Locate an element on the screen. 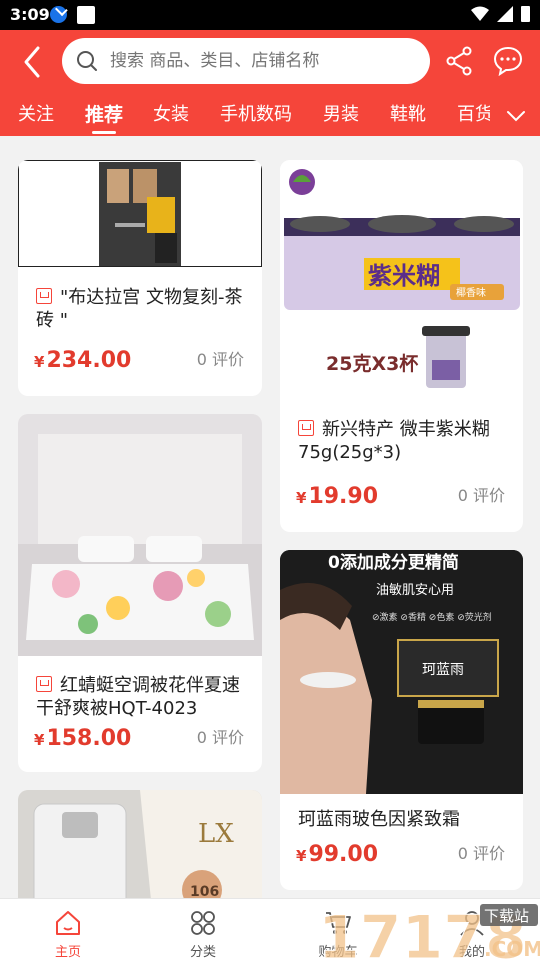 The width and height of the screenshot is (540, 960). tab-digital: 手机数码 is located at coordinates (256, 113).